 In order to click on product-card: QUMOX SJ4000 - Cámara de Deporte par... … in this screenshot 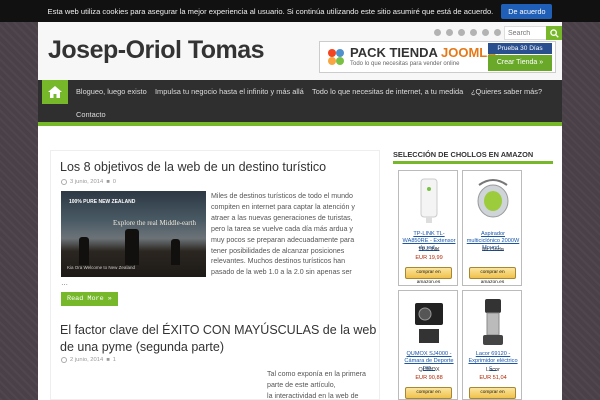, I will do `click(428, 345)`.